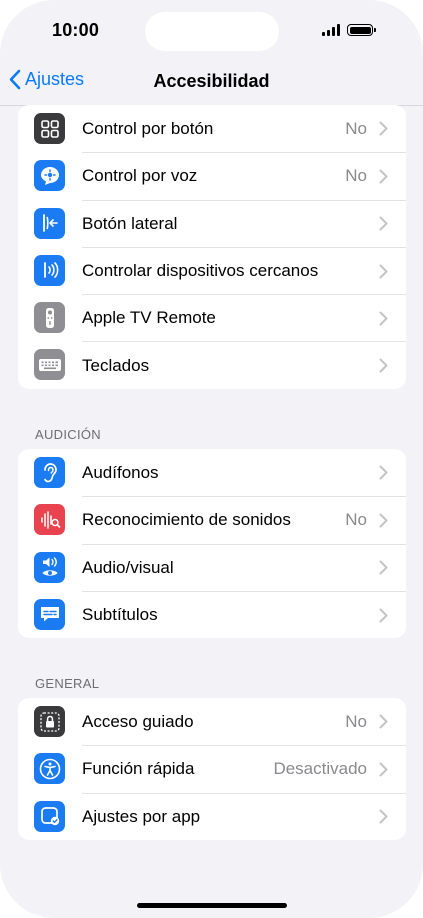 This screenshot has height=918, width=423. I want to click on switch-control-icon, so click(49, 128).